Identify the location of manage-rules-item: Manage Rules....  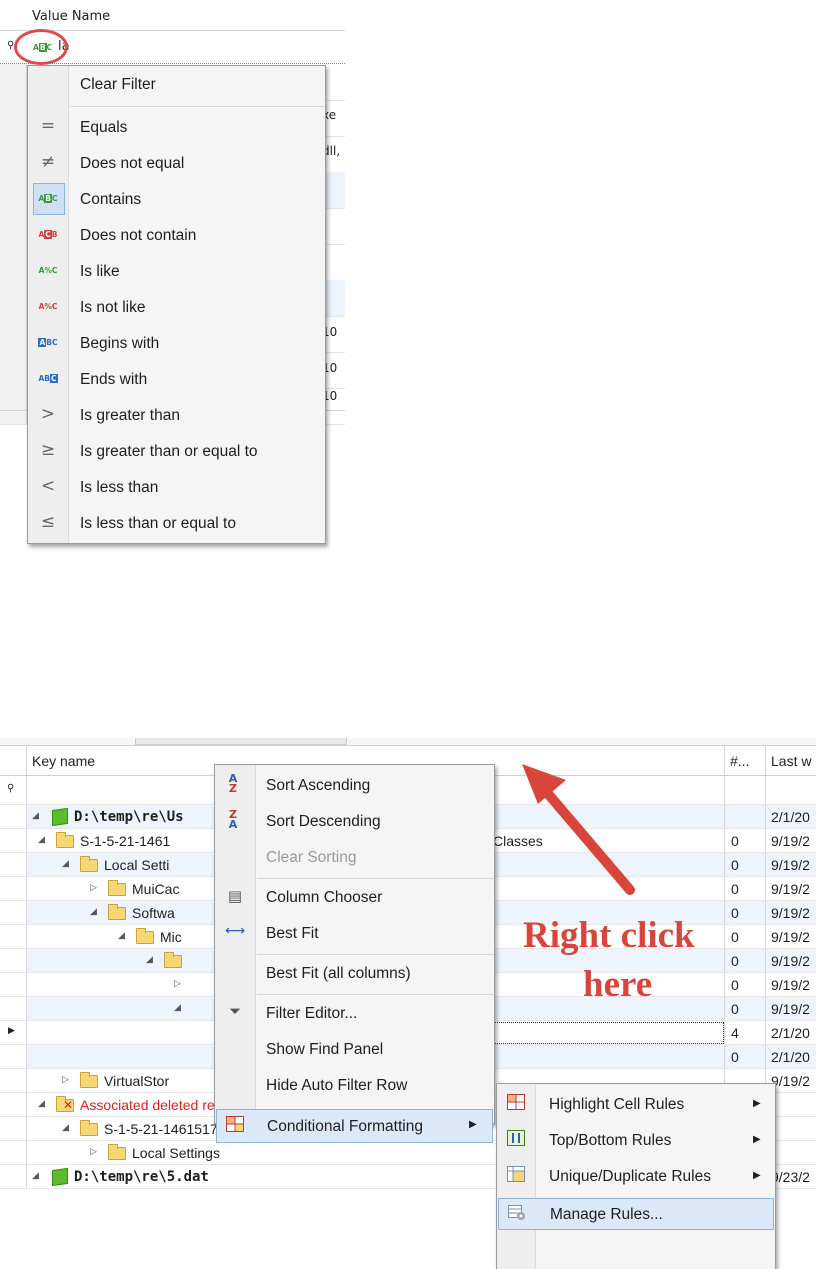
(636, 1214).